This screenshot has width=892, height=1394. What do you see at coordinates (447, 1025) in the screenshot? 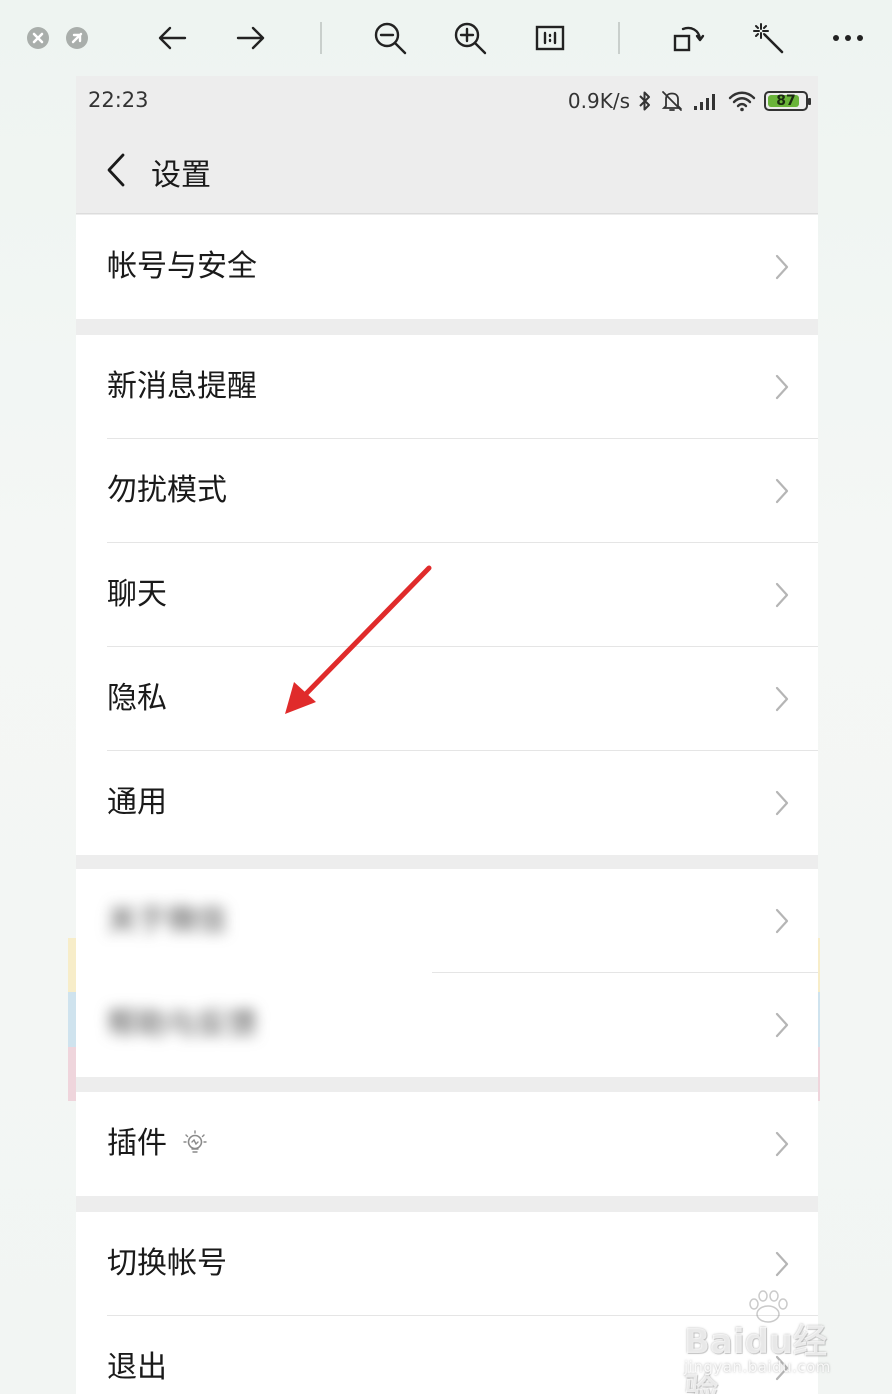
I see `settings-item-help-feedback: 帮助与反馈` at bounding box center [447, 1025].